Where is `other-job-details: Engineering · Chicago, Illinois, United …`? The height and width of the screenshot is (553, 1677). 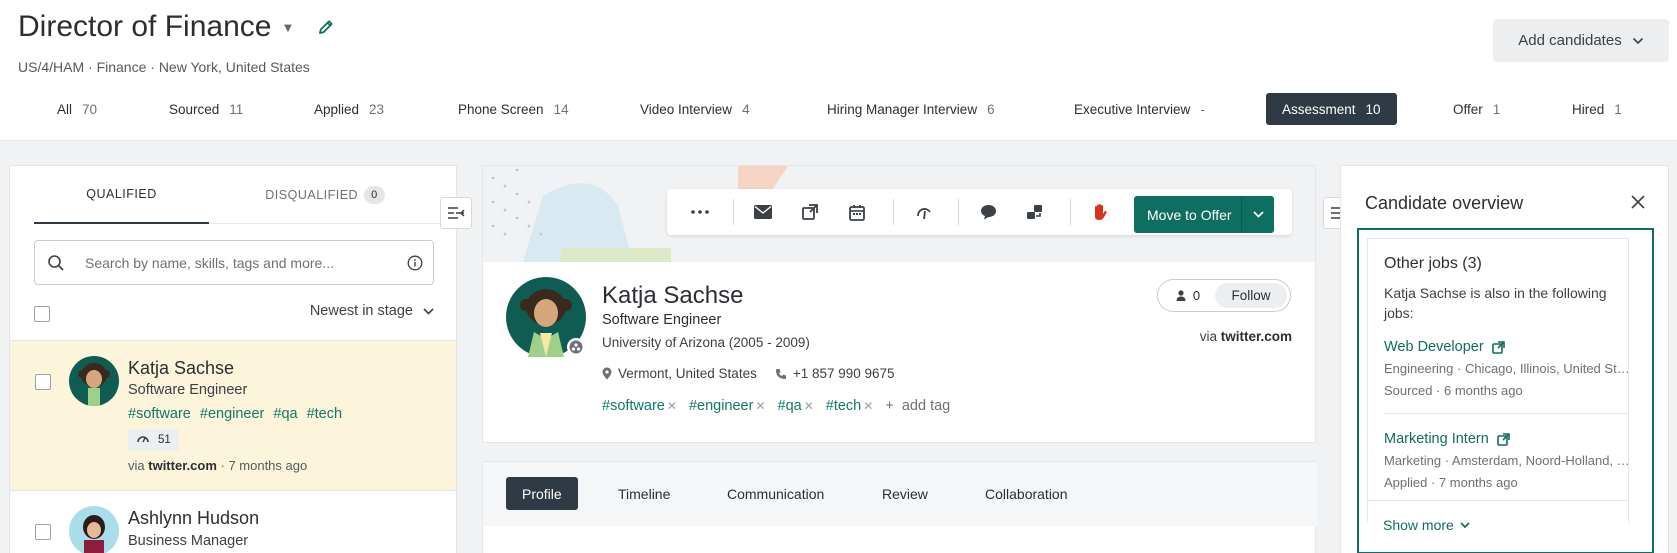 other-job-details: Engineering · Chicago, Illinois, United … is located at coordinates (1509, 368).